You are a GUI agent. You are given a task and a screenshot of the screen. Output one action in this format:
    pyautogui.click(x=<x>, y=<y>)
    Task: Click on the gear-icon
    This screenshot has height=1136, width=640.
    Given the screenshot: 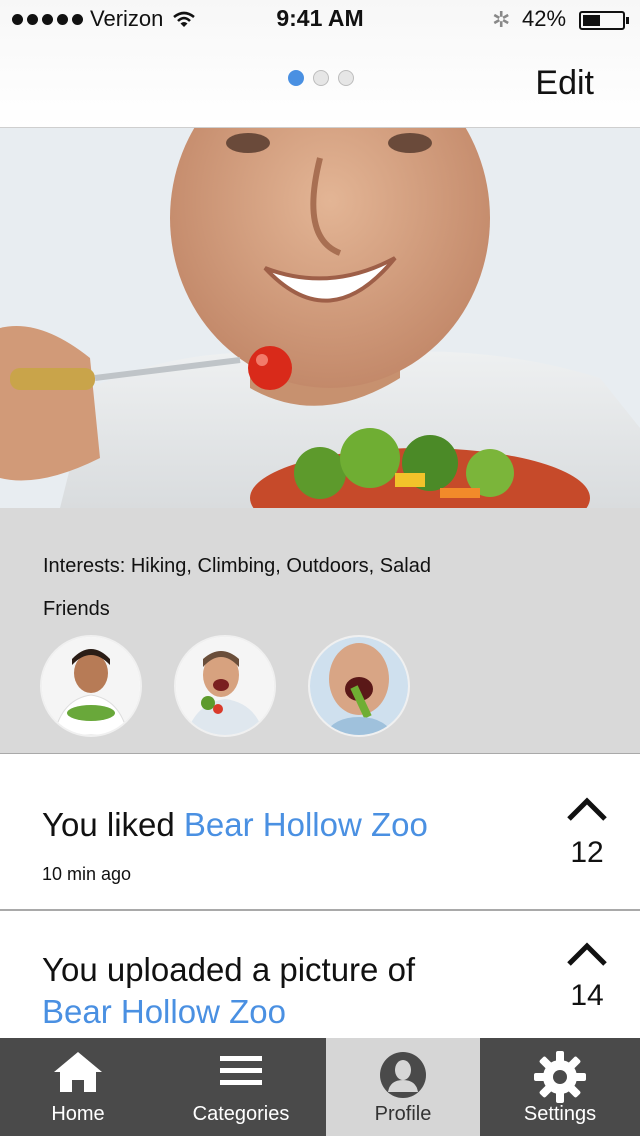 What is the action you would take?
    pyautogui.click(x=560, y=1077)
    